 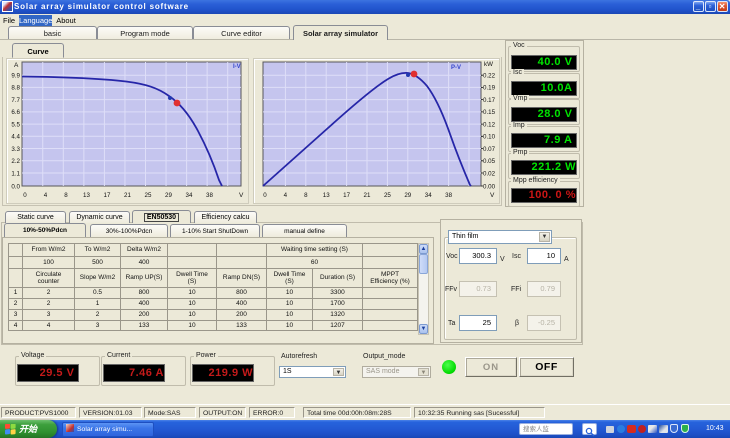 I want to click on svg-text: 9.9, so click(x=15, y=76).